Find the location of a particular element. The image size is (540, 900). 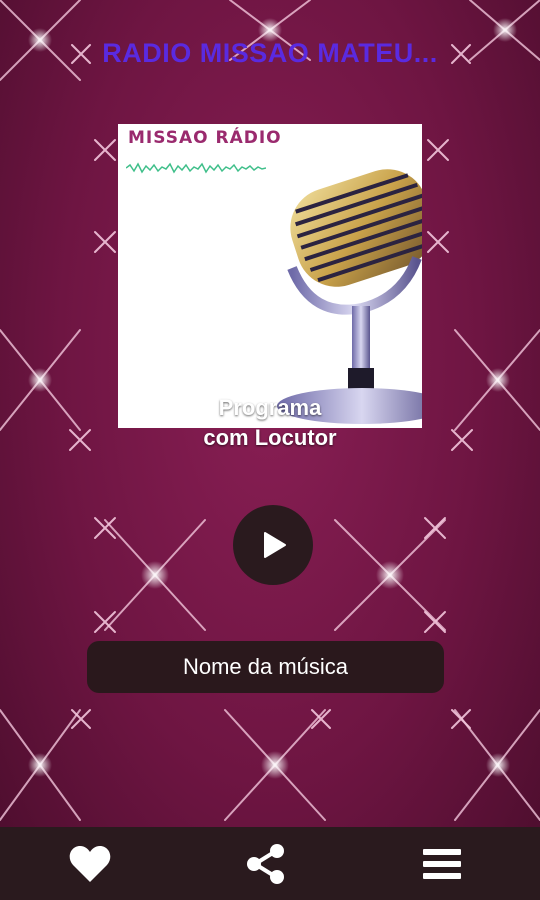

heart-icon is located at coordinates (90, 863).